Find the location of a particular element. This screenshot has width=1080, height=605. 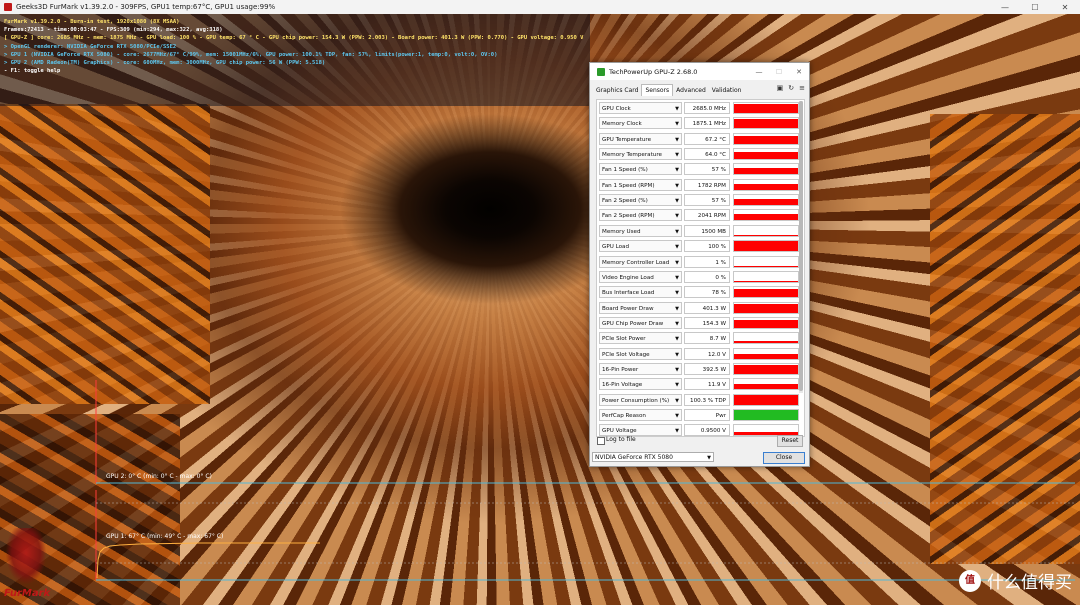

log-to-file-checkbox is located at coordinates (601, 441).